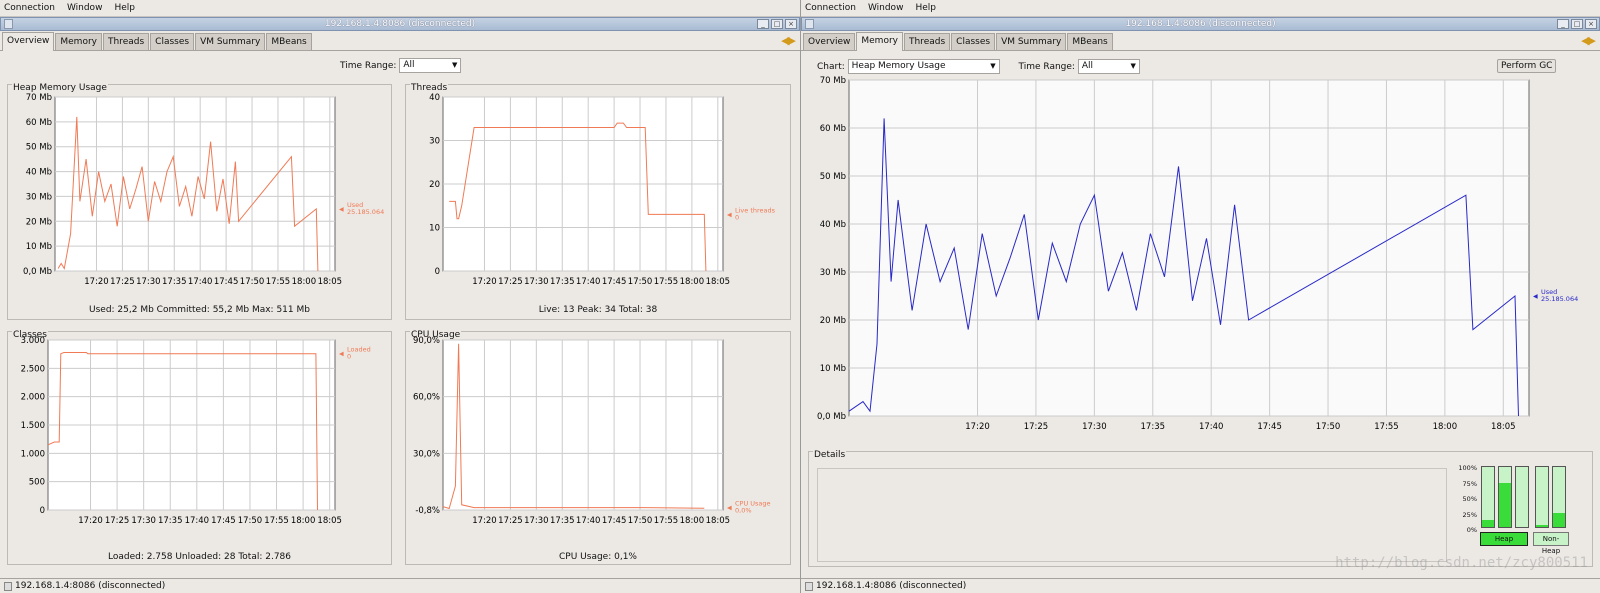  Describe the element at coordinates (349, 357) in the screenshot. I see `series-annotation-value: 0` at that location.